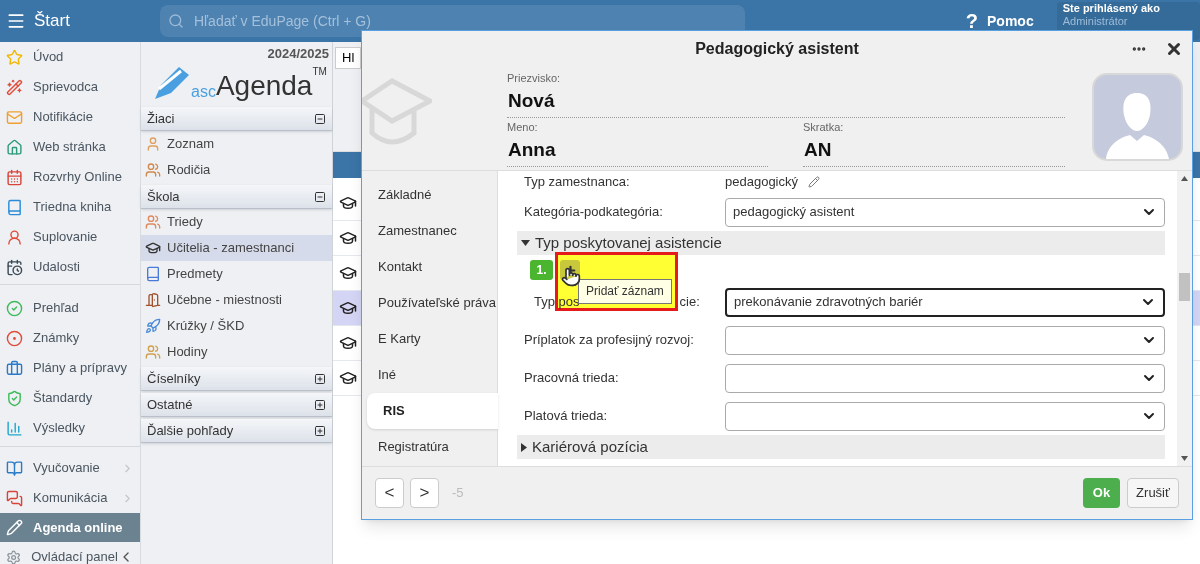  What do you see at coordinates (625, 291) in the screenshot?
I see `tooltip: Pridať záznam` at bounding box center [625, 291].